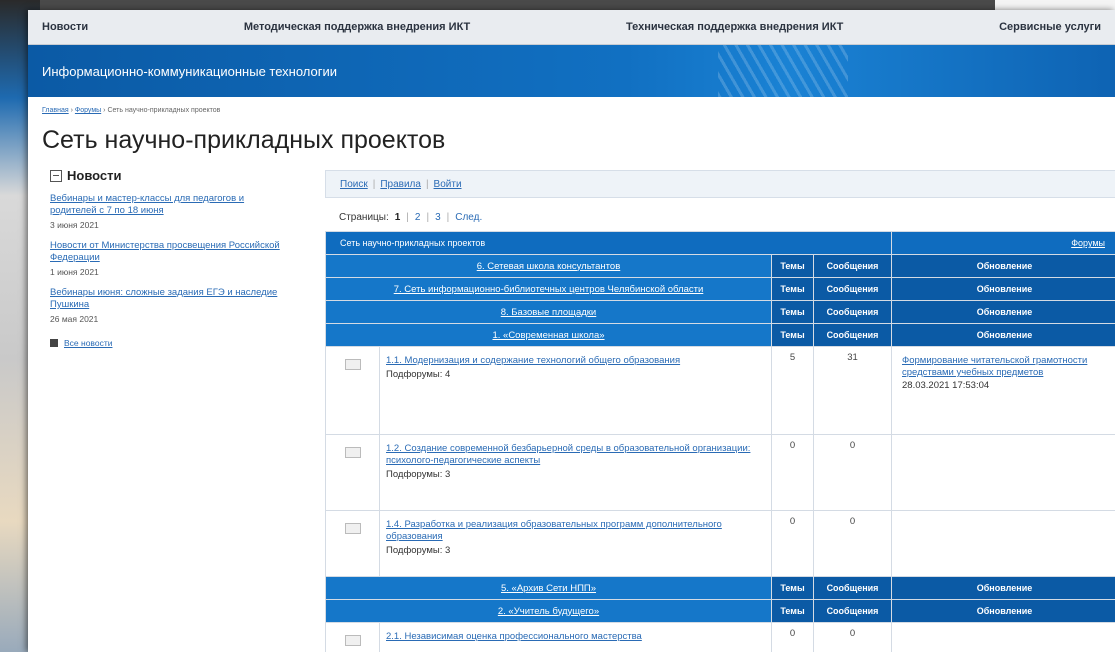 The image size is (1115, 652). What do you see at coordinates (418, 217) in the screenshot?
I see `pager-page-2: 2` at bounding box center [418, 217].